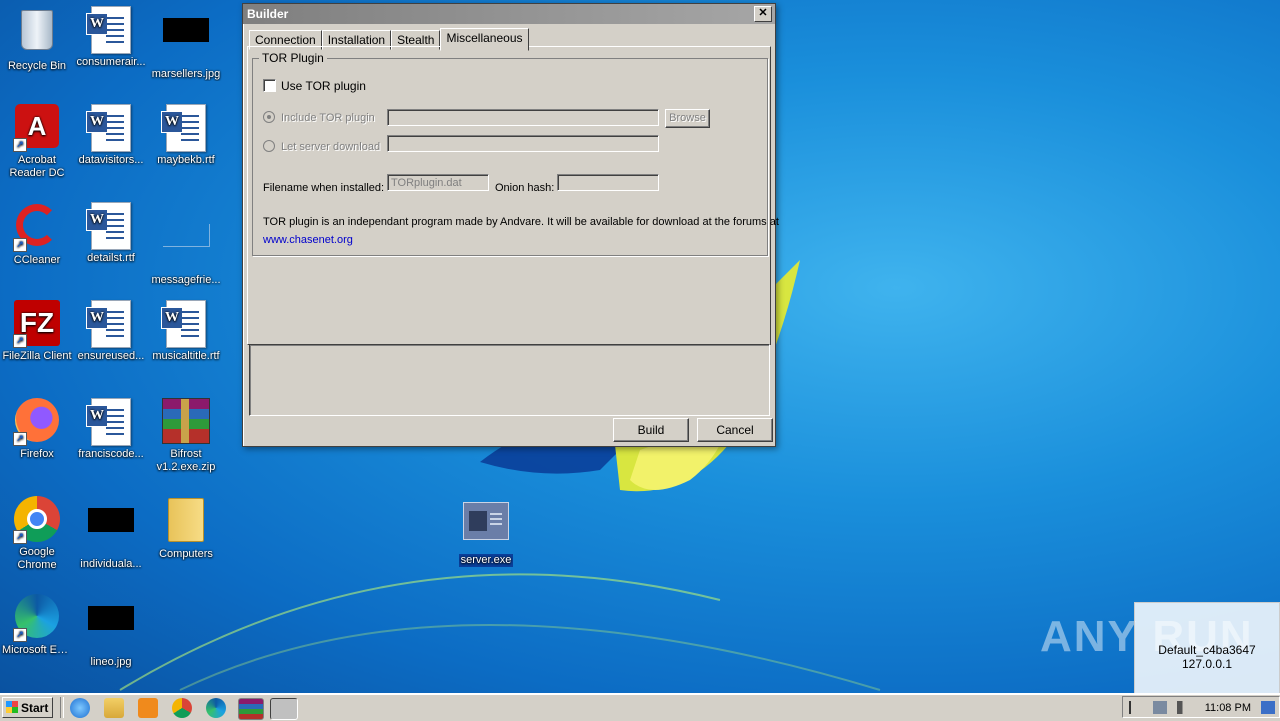 The height and width of the screenshot is (721, 1280). Describe the element at coordinates (293, 58) in the screenshot. I see `group-title: TOR Plugin` at that location.